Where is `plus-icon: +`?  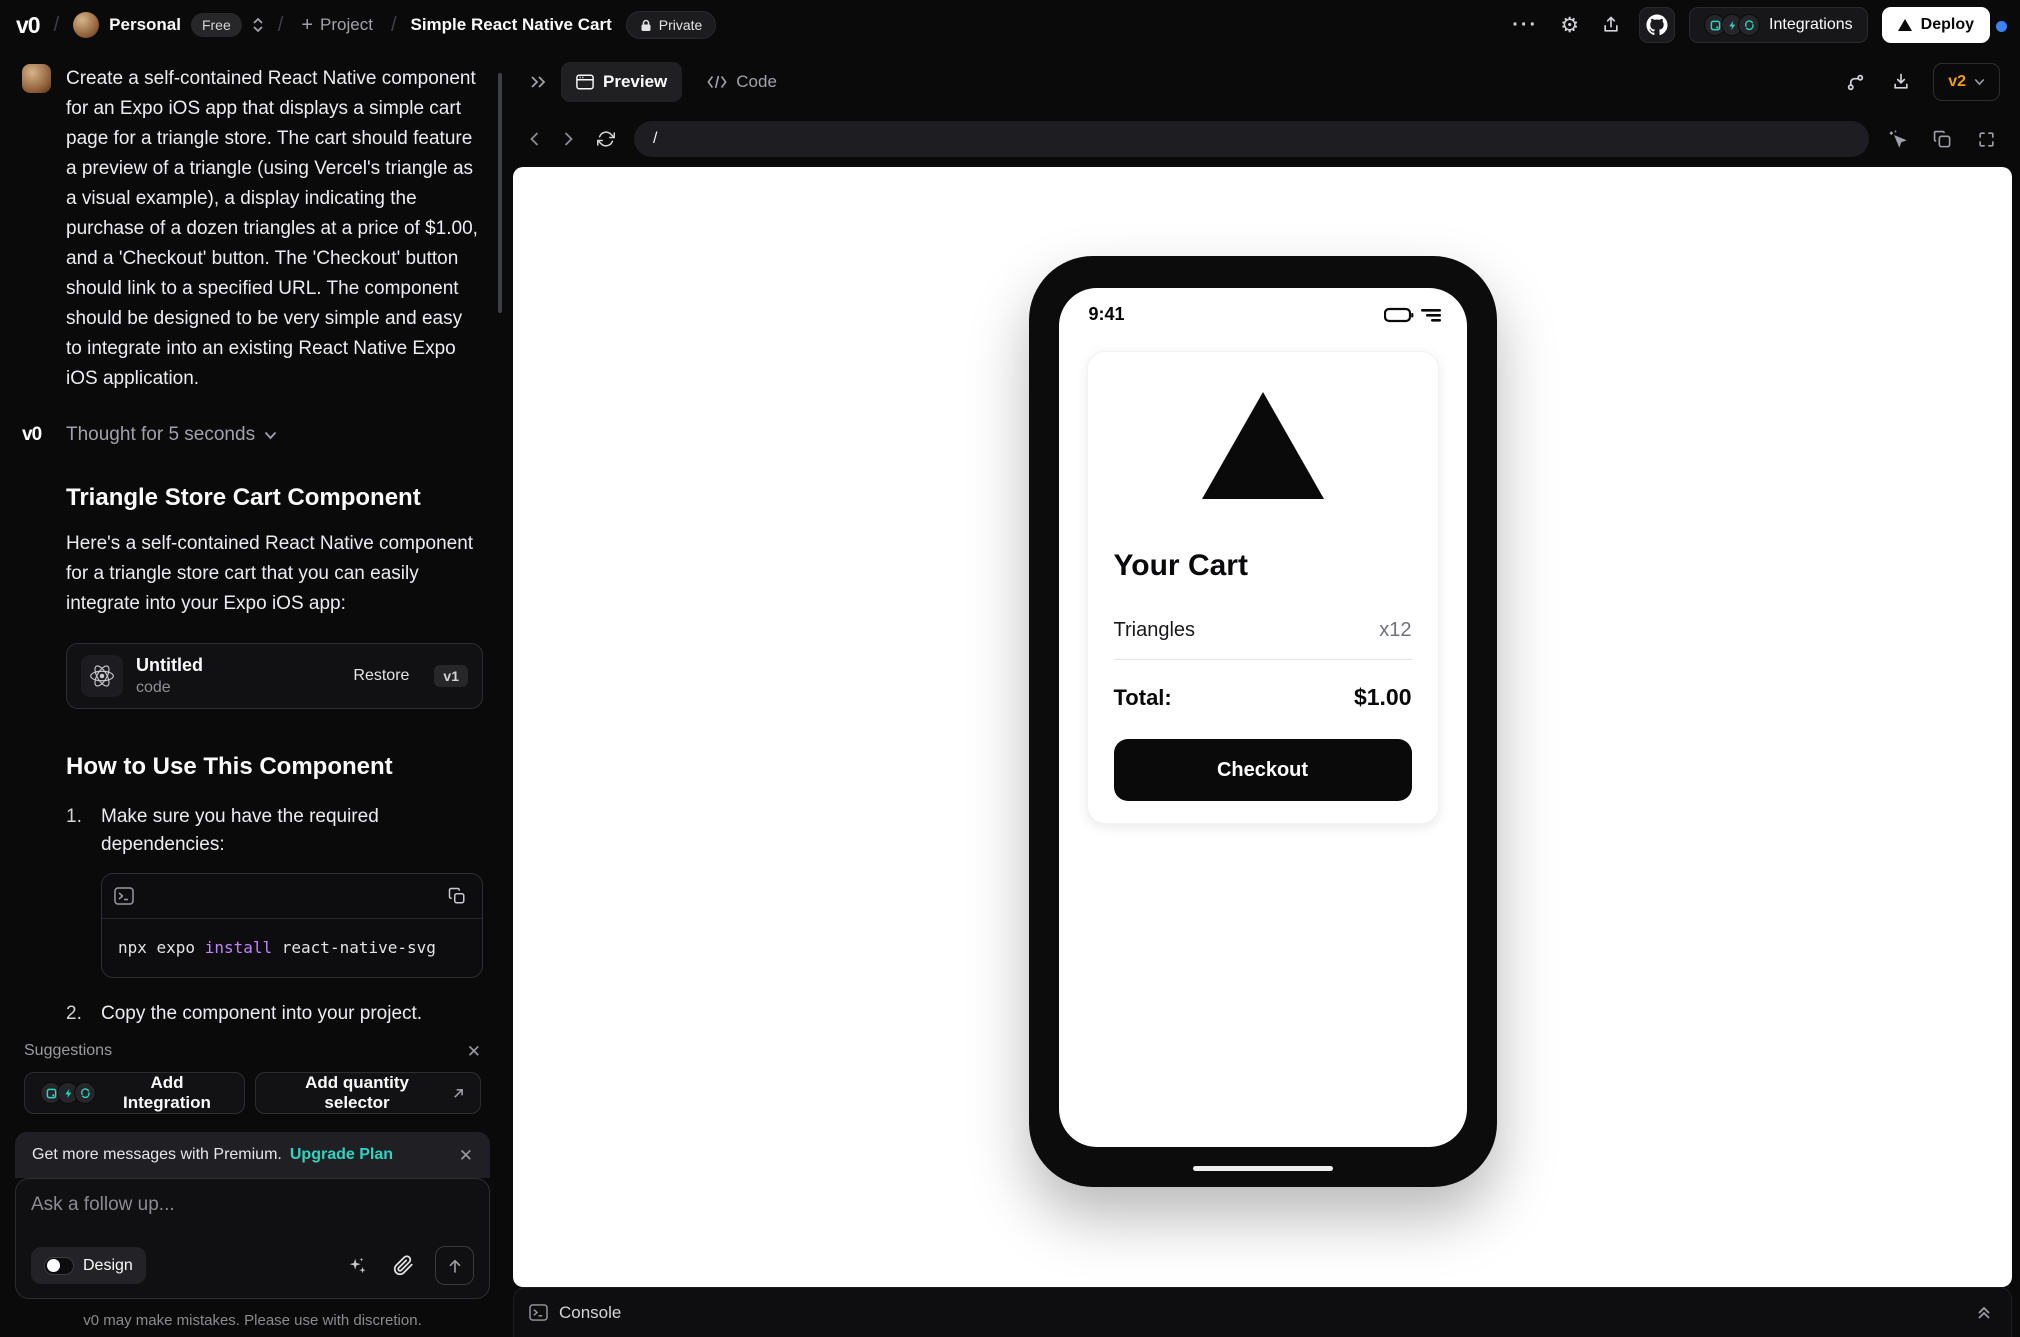
plus-icon: + is located at coordinates (307, 25).